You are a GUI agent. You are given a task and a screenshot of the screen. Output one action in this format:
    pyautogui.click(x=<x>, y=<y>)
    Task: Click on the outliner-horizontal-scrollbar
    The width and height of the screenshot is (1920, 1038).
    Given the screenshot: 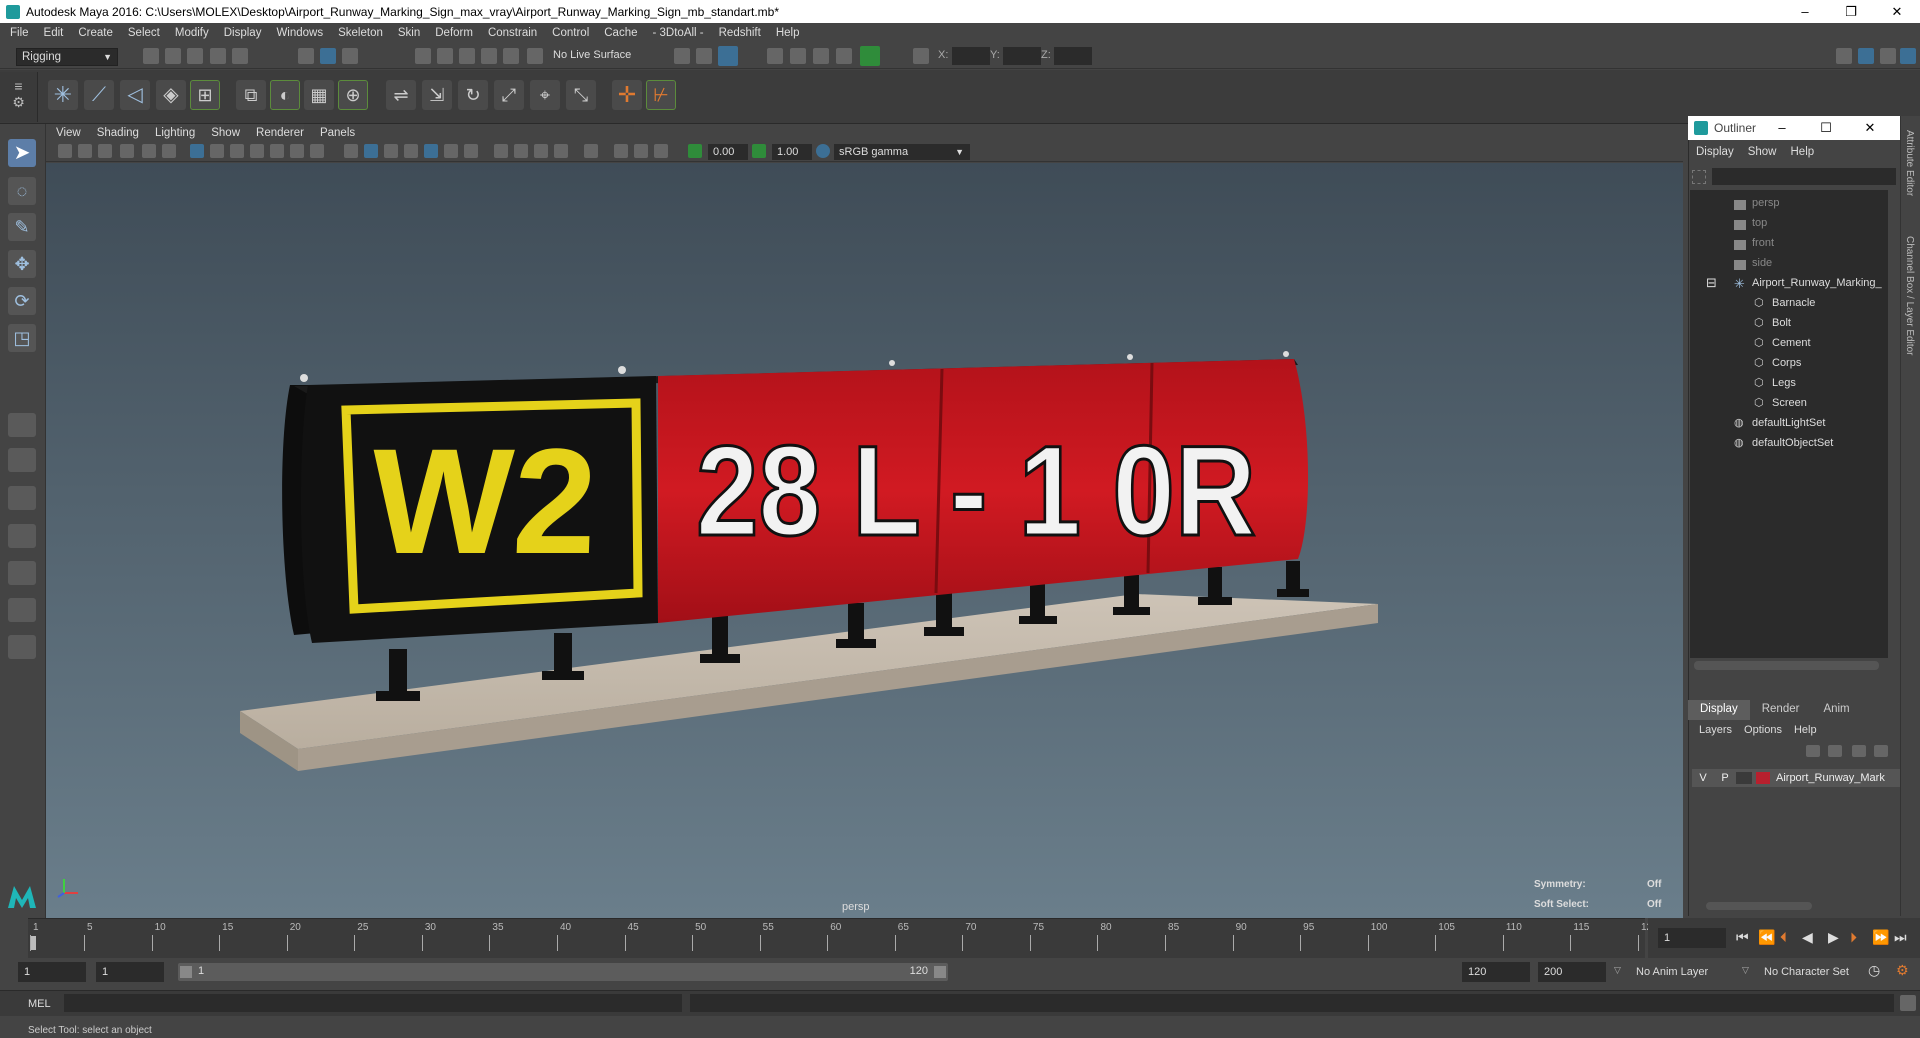 What is the action you would take?
    pyautogui.click(x=1786, y=665)
    